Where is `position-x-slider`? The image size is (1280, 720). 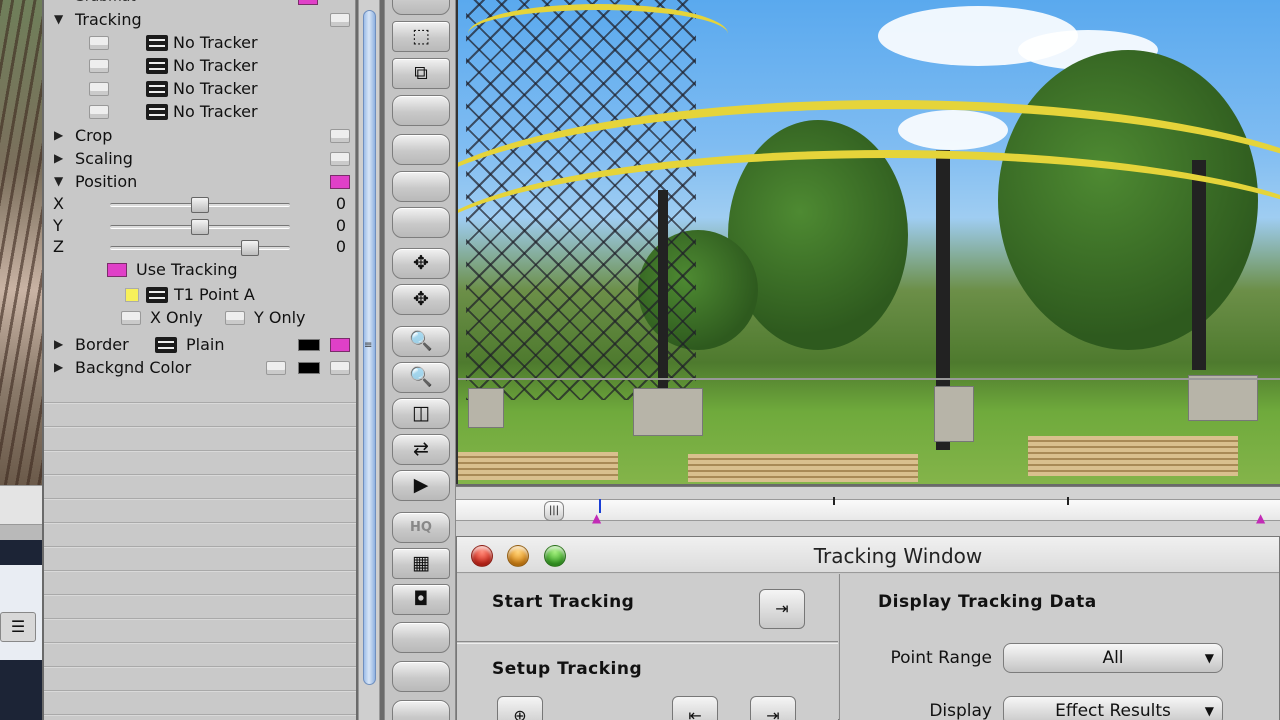
position-x-slider is located at coordinates (200, 205).